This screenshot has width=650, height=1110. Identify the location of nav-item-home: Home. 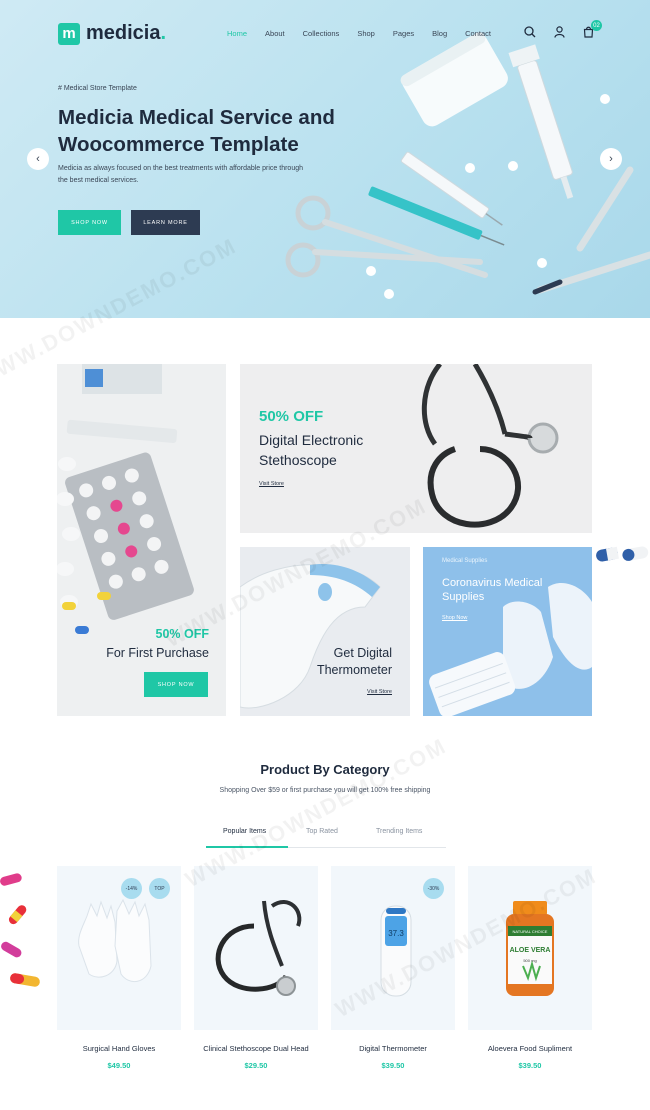
(237, 33).